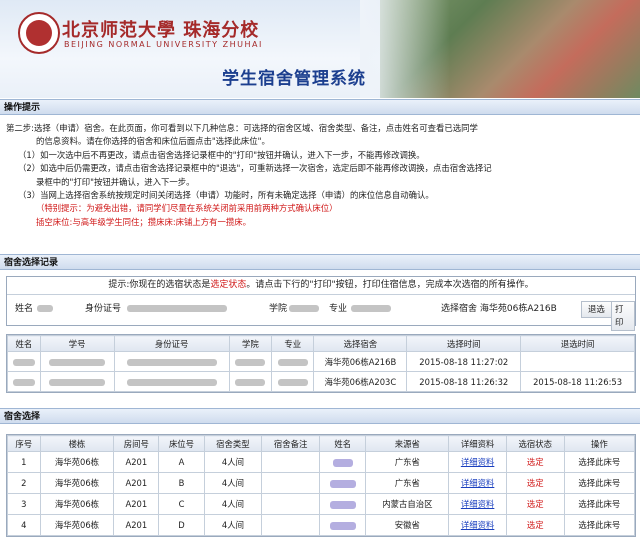 This screenshot has width=640, height=541. Describe the element at coordinates (144, 221) in the screenshot. I see `insert-bed-note: 插空床位:与高年级学生同住；攒床床:床铺上方有一攒床。` at that location.